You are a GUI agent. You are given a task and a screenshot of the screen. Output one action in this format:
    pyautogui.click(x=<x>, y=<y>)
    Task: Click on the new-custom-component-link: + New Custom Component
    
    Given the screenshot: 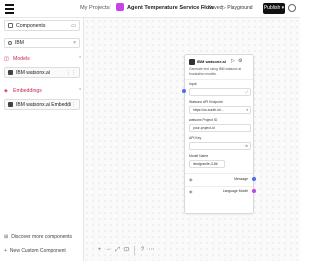 What is the action you would take?
    pyautogui.click(x=35, y=251)
    